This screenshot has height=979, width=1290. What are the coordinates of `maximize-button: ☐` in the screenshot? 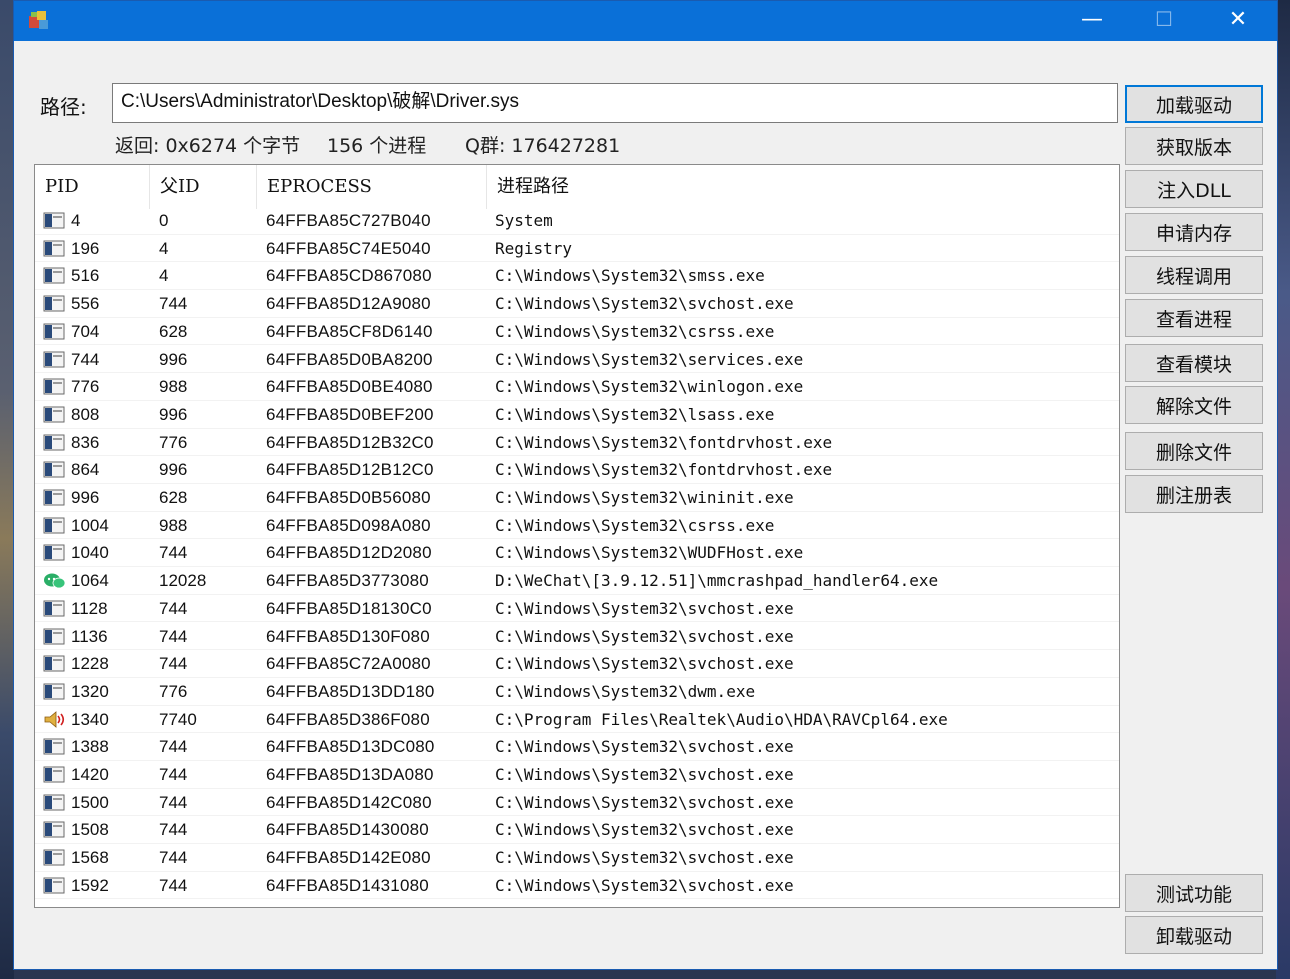 It's located at (1164, 19).